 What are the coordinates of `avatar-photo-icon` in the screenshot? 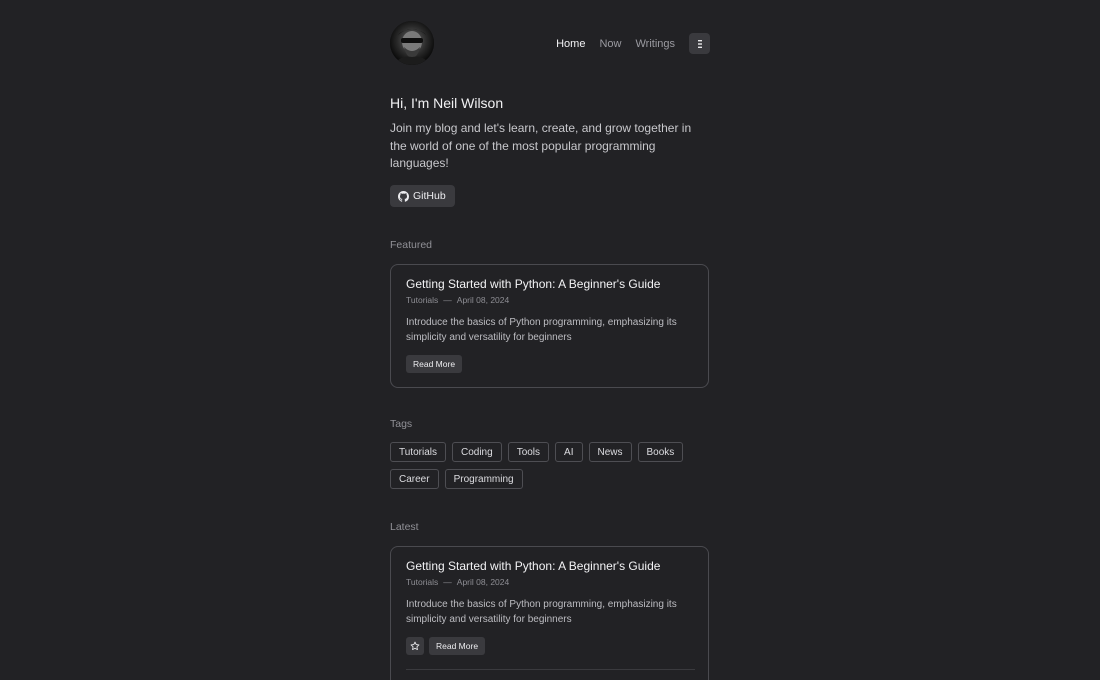 It's located at (412, 43).